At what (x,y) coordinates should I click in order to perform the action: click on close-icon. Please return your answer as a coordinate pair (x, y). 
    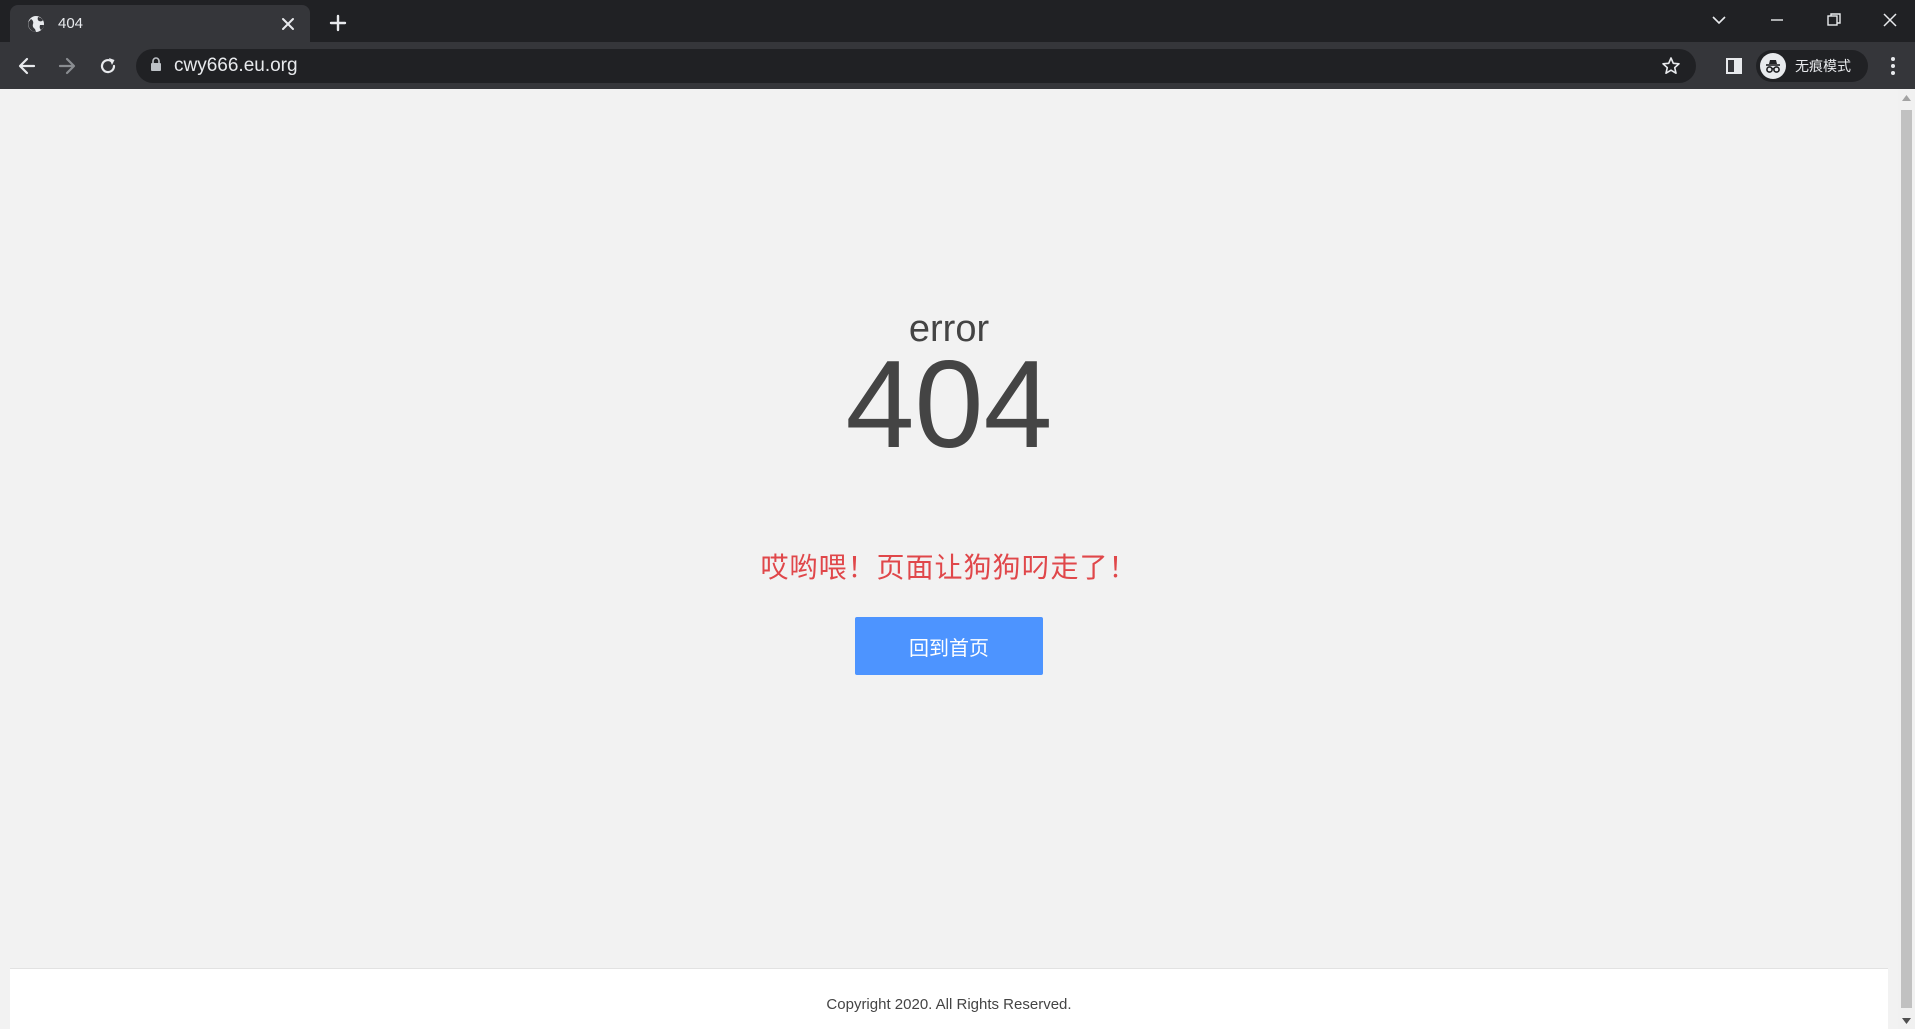
    Looking at the image, I should click on (288, 24).